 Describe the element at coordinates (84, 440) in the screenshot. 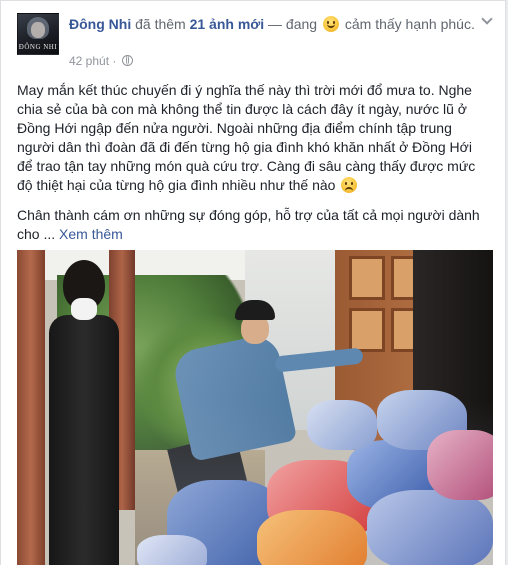

I see `person-body` at that location.